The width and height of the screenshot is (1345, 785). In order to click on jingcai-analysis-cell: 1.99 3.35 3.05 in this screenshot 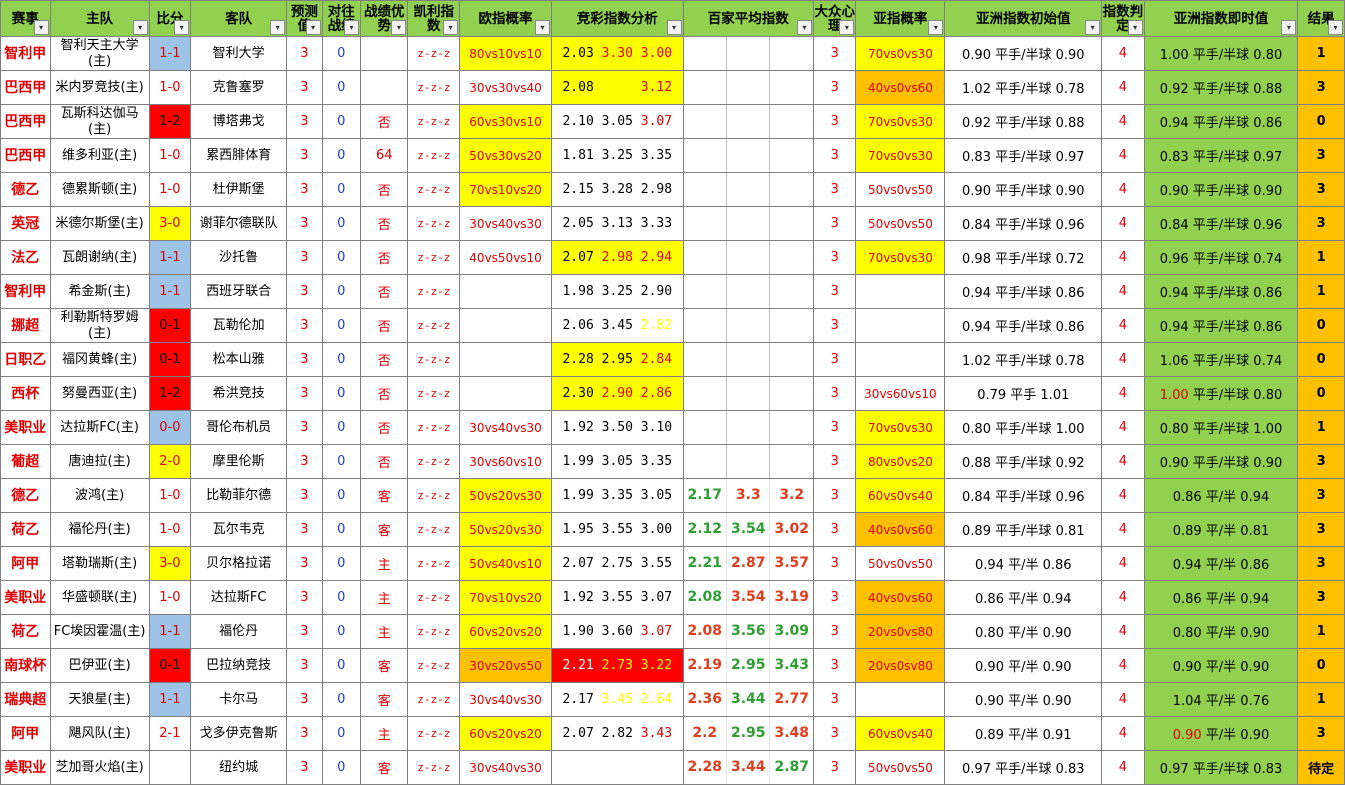, I will do `click(617, 495)`.